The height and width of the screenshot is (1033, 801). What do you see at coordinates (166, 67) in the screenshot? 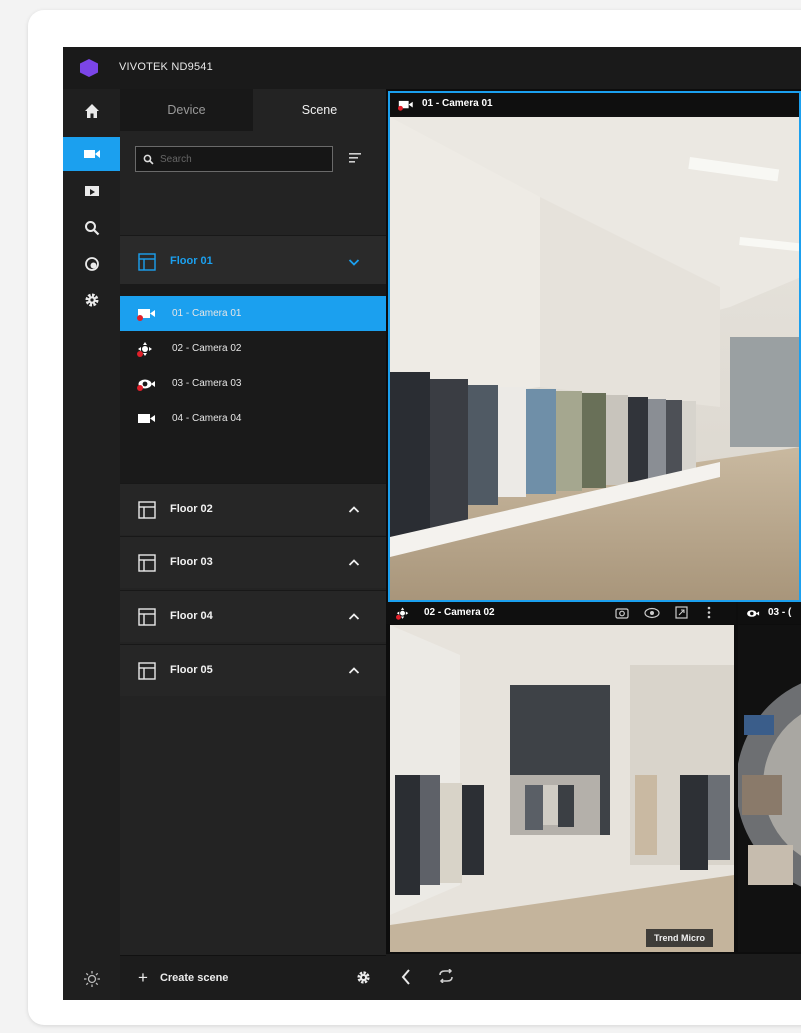
I see `app-title: VIVOTEK ND9541` at bounding box center [166, 67].